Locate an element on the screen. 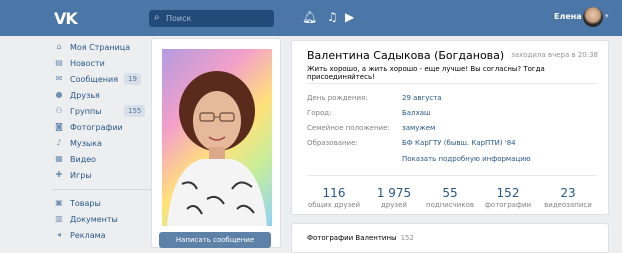 Image resolution: width=622 pixels, height=253 pixels. games-icon: ✚ is located at coordinates (59, 174).